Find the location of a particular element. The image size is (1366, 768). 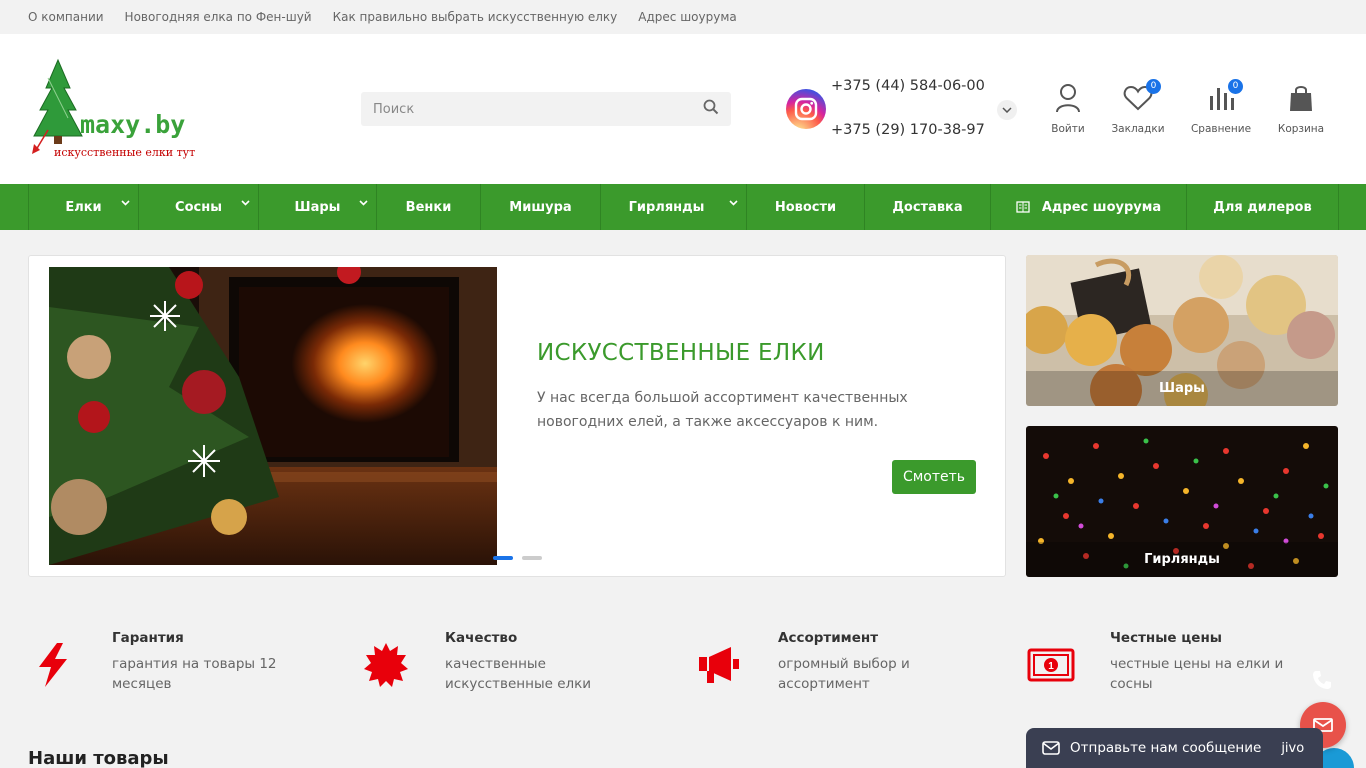

bookmarks-label: Закладки is located at coordinates (1138, 129).